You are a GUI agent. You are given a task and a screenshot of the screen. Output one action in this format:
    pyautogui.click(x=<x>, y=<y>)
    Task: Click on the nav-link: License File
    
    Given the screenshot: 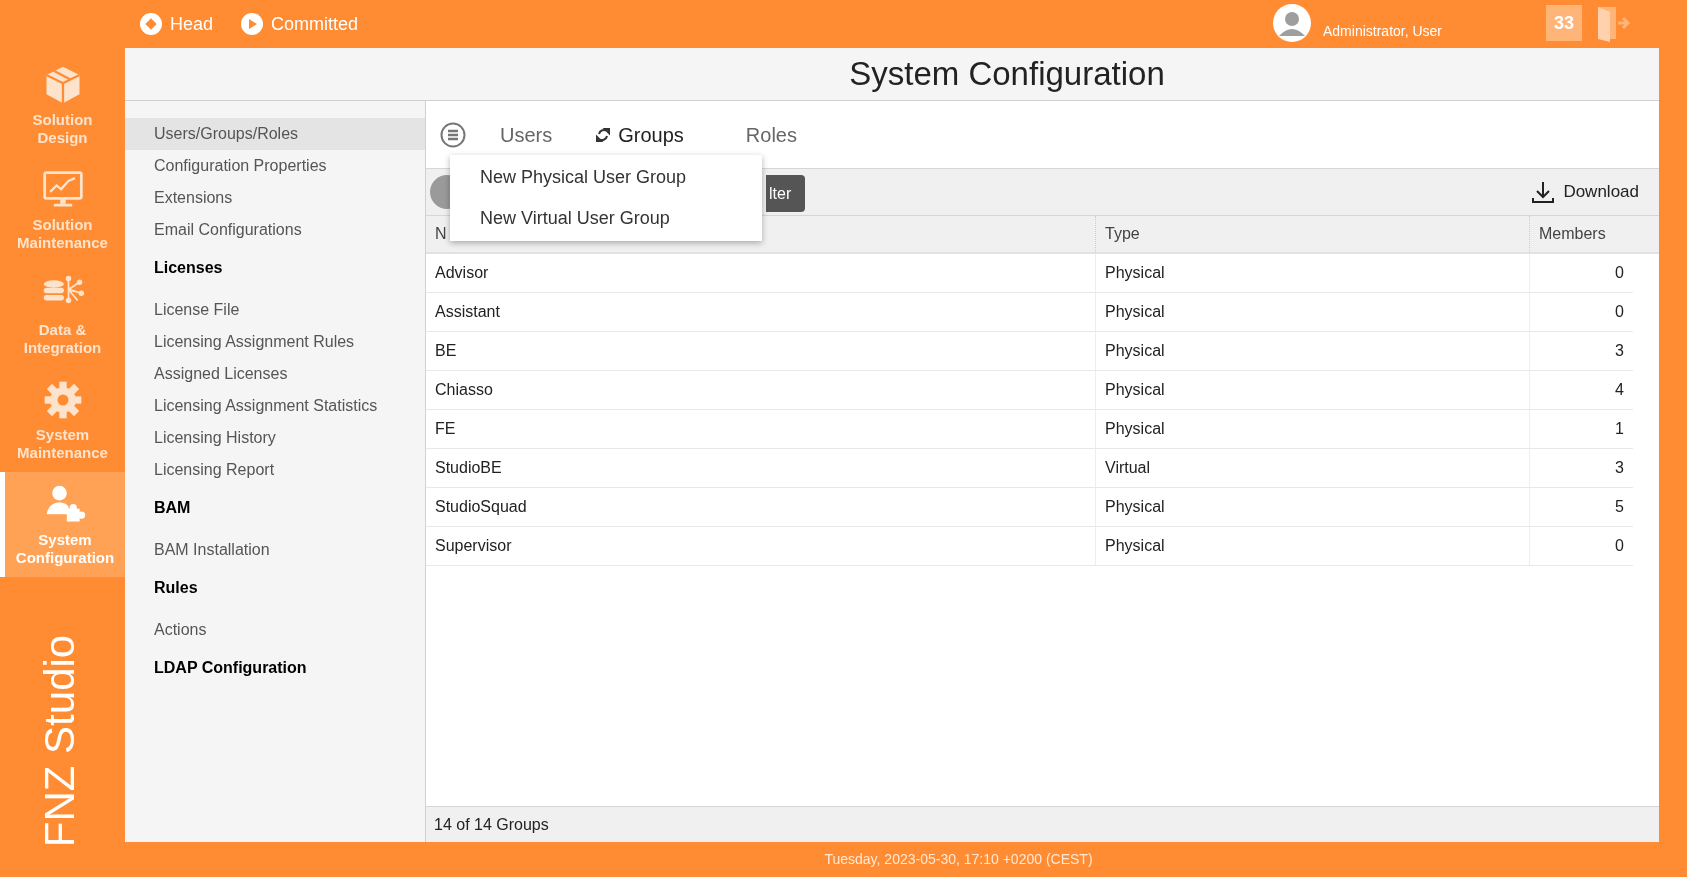 What is the action you would take?
    pyautogui.click(x=275, y=310)
    